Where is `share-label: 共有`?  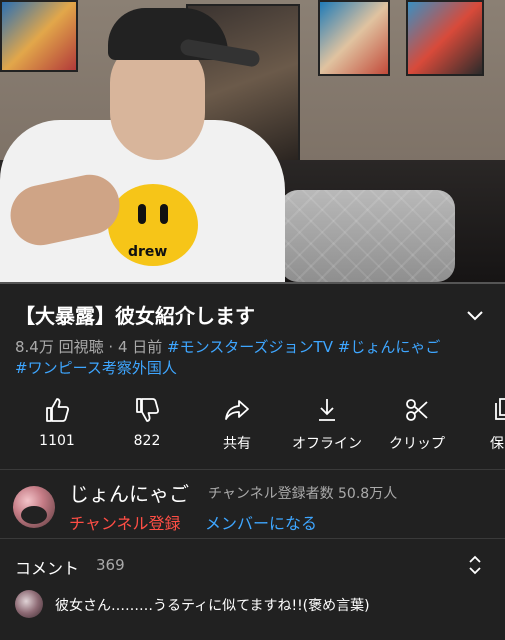
share-label: 共有 is located at coordinates (237, 444).